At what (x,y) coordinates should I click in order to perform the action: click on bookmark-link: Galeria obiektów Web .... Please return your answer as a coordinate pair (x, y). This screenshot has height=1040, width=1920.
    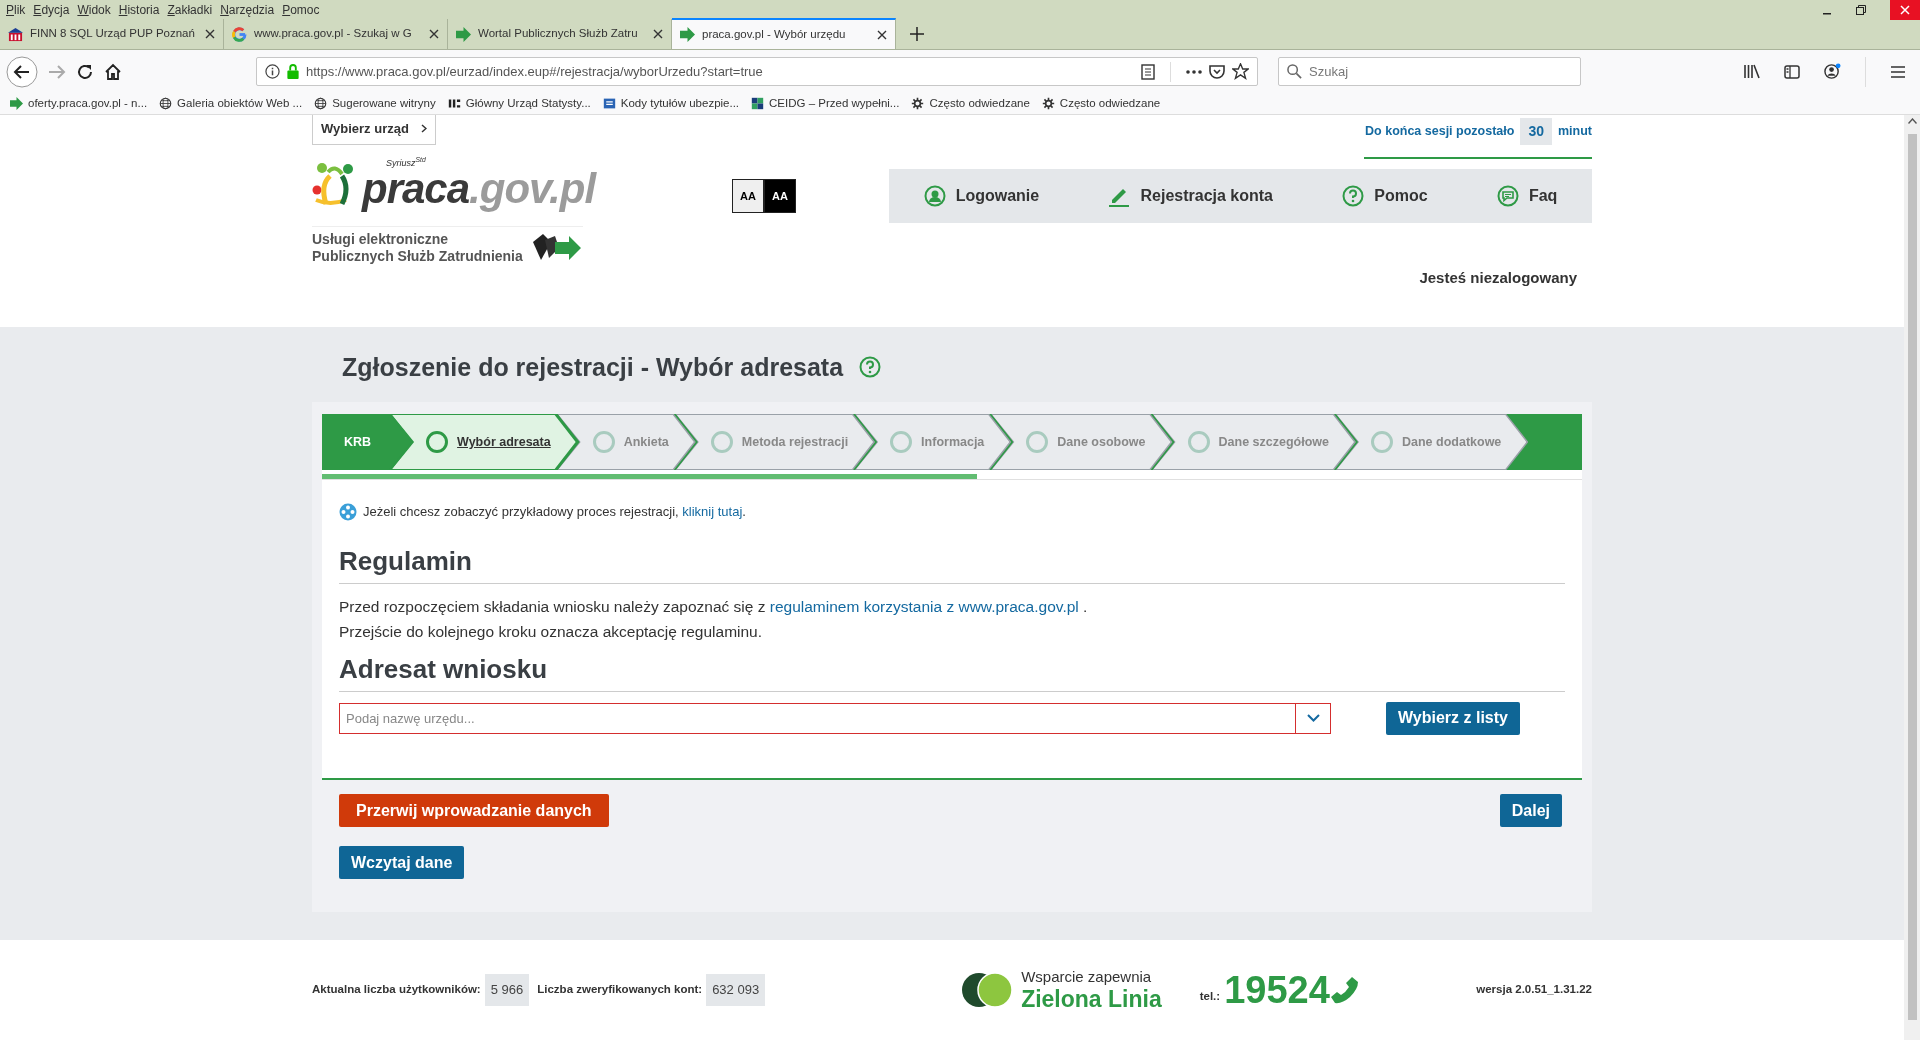
    Looking at the image, I should click on (240, 103).